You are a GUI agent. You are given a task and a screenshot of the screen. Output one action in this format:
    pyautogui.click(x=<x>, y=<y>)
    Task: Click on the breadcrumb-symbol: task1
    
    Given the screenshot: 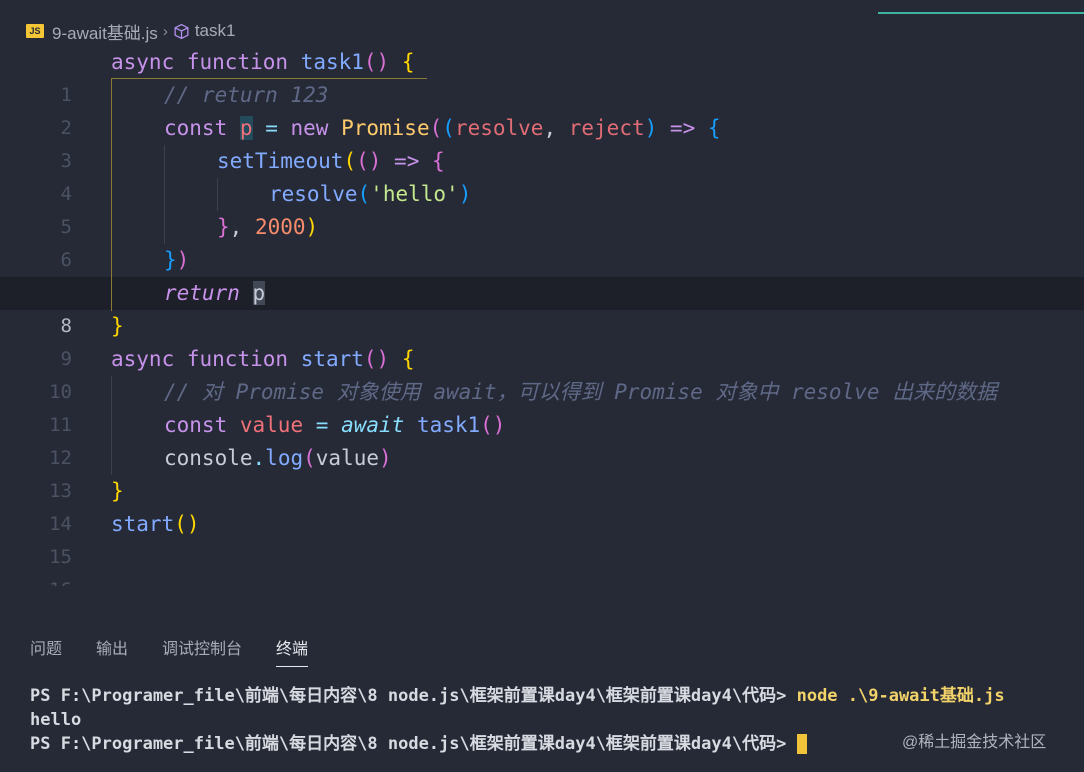 What is the action you would take?
    pyautogui.click(x=215, y=31)
    